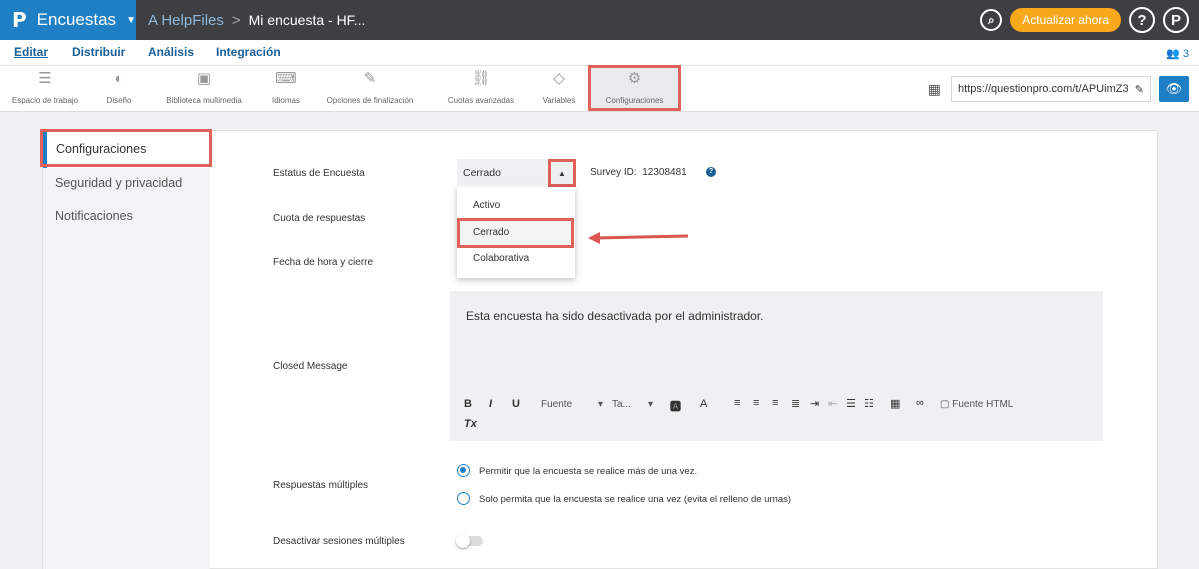  I want to click on top-actions: ⌕ Actualizar ahora ? P, so click(1084, 20).